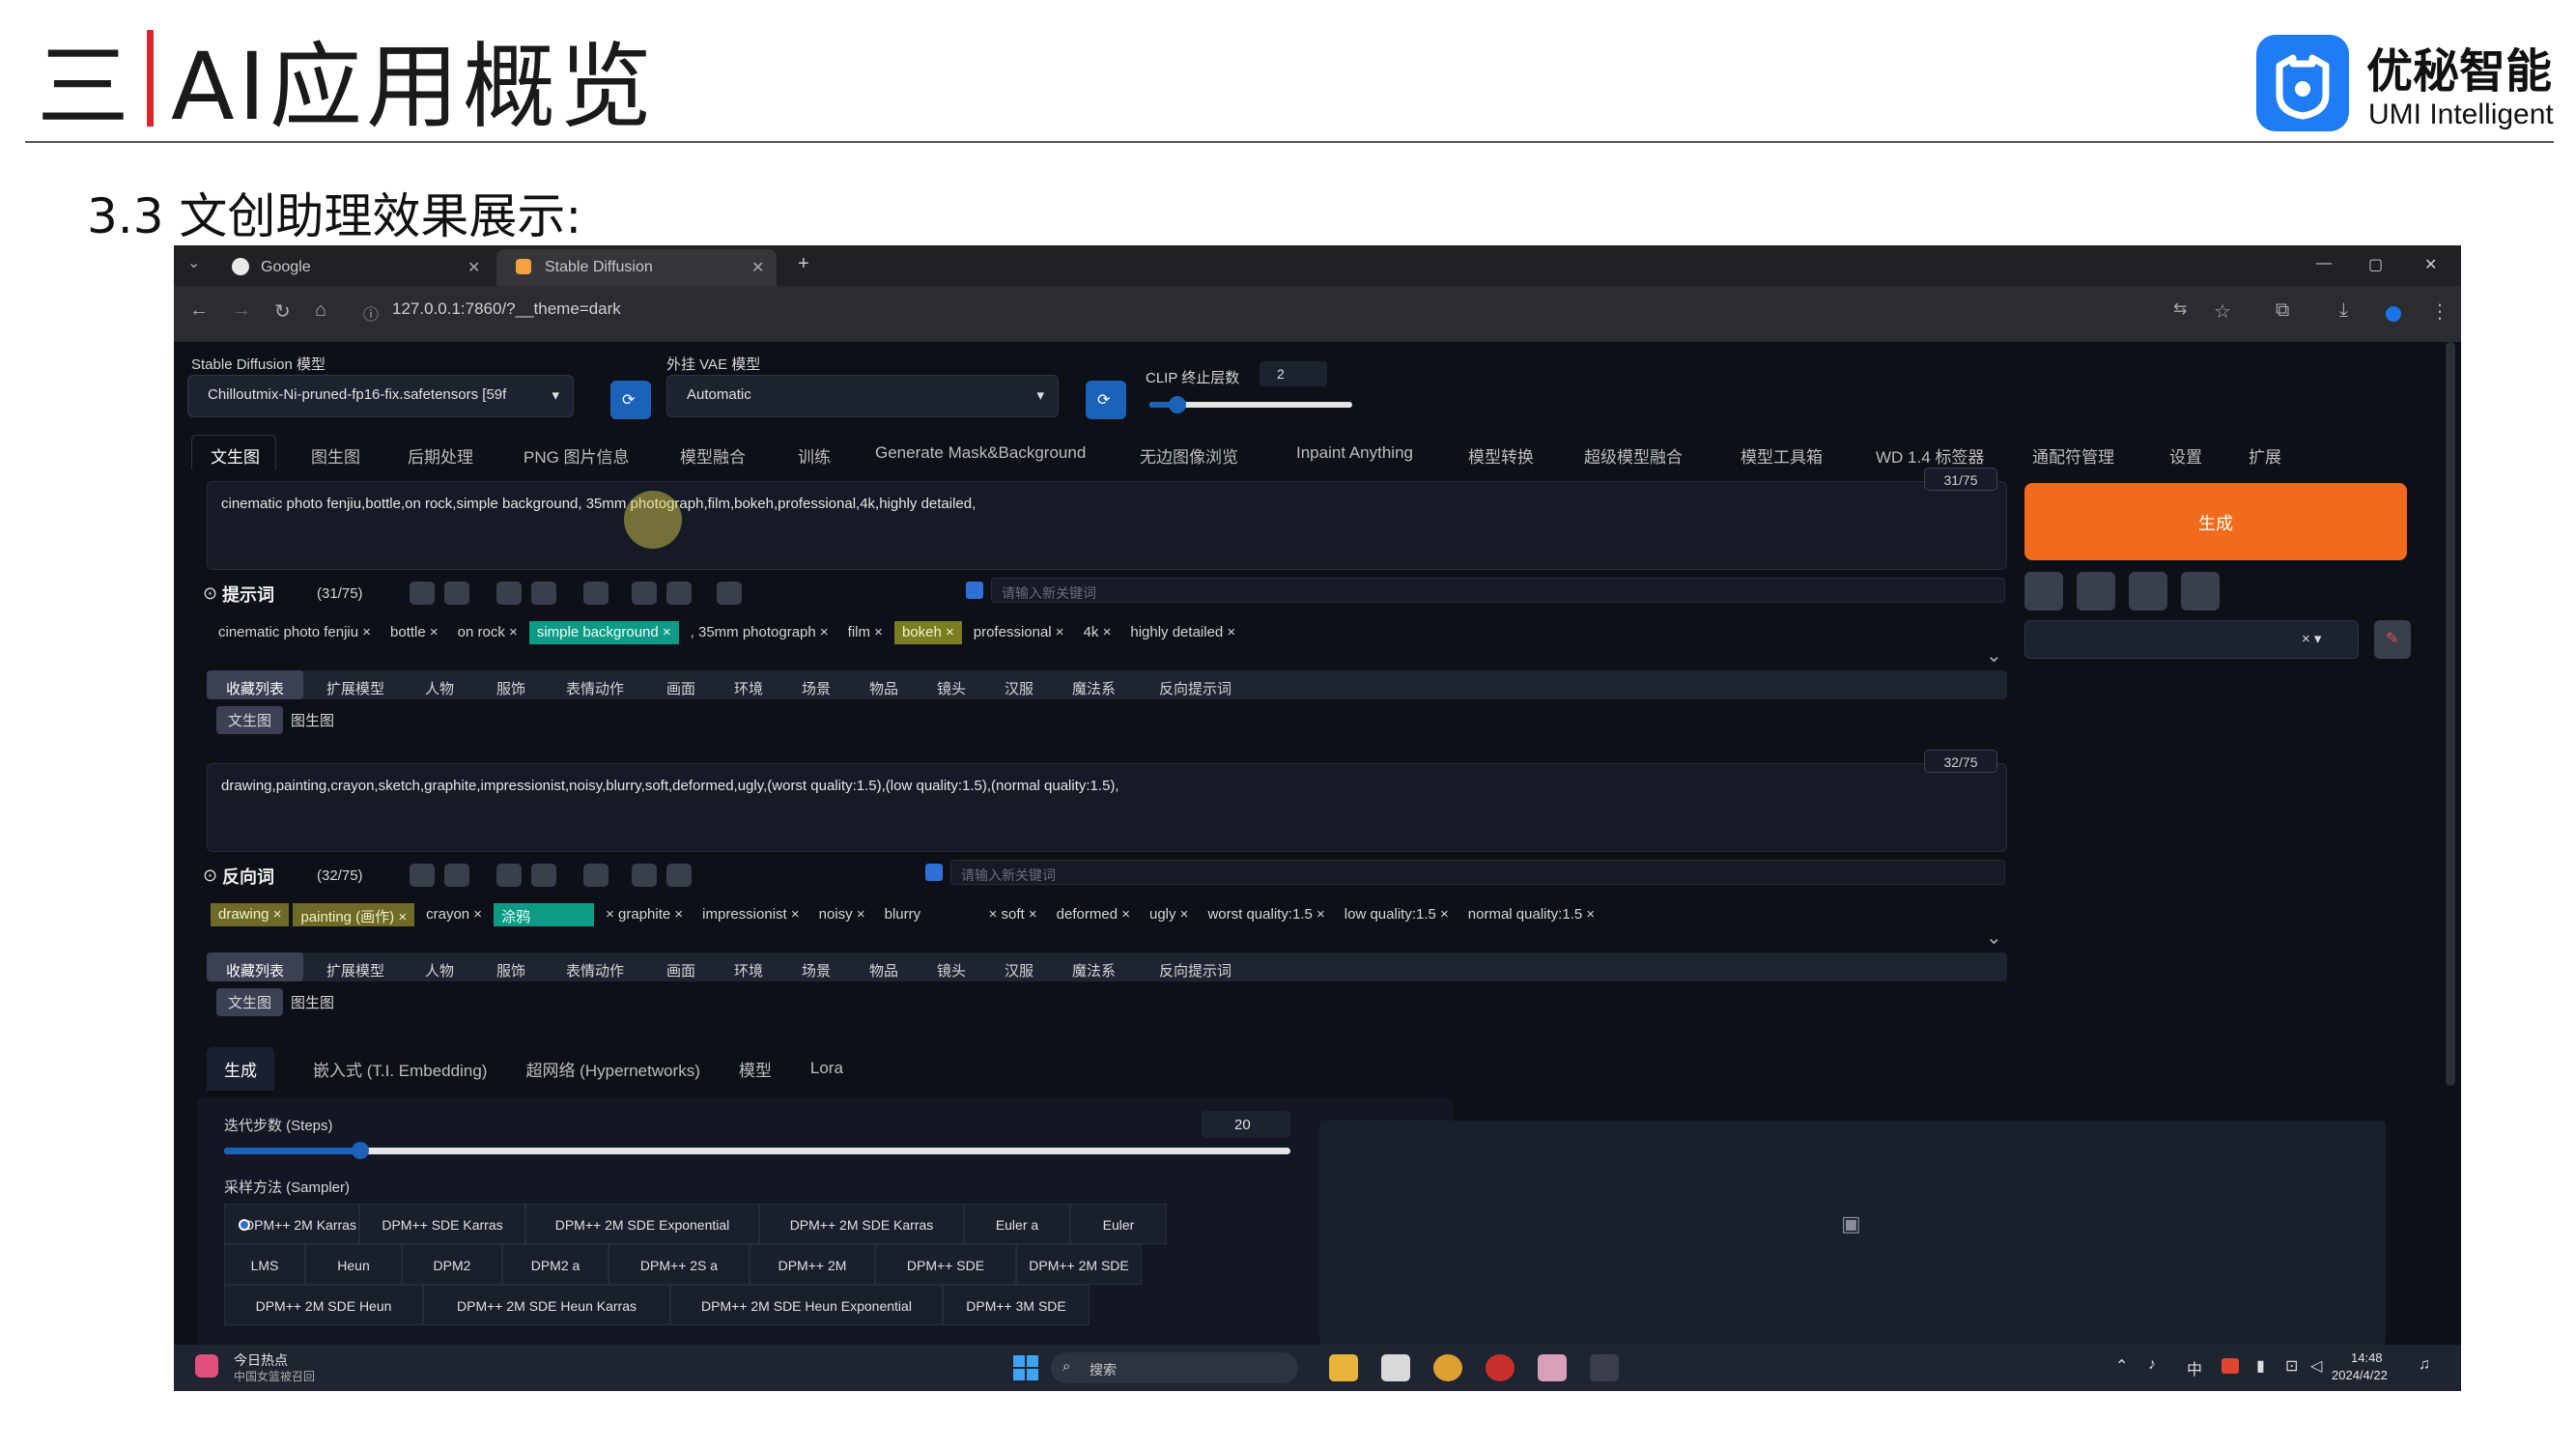 The image size is (2576, 1449). What do you see at coordinates (2424, 1365) in the screenshot?
I see `notification-bell-icon: ♫` at bounding box center [2424, 1365].